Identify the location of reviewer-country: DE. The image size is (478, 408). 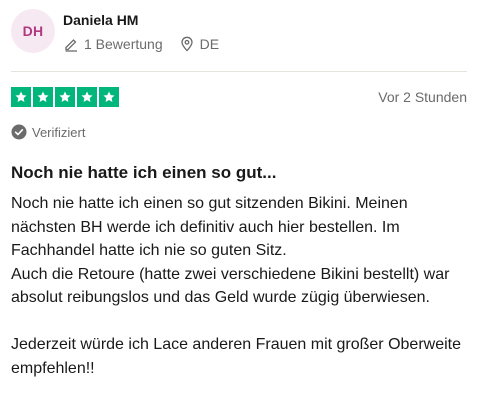
(209, 44).